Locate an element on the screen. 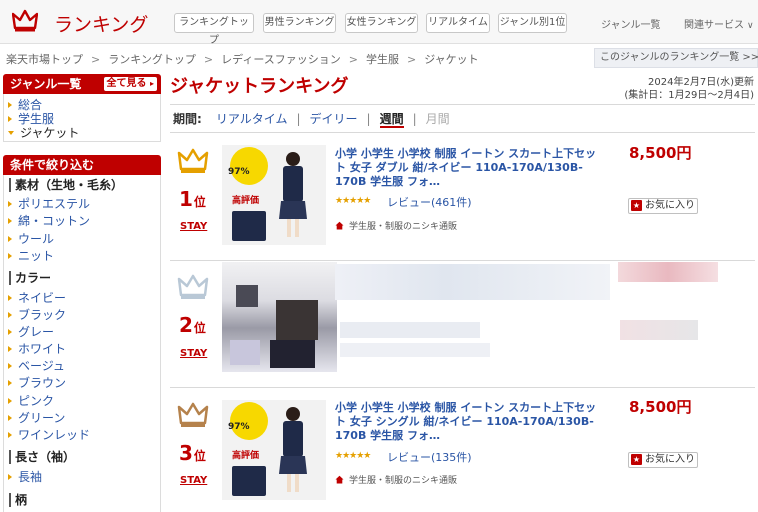 The image size is (758, 512). filter-item-label: グリーン is located at coordinates (42, 418).